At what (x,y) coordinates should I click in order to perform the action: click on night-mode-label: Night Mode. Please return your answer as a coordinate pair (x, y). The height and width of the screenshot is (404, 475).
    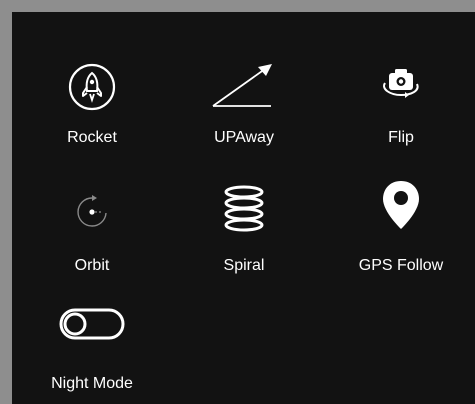
    Looking at the image, I should click on (92, 383).